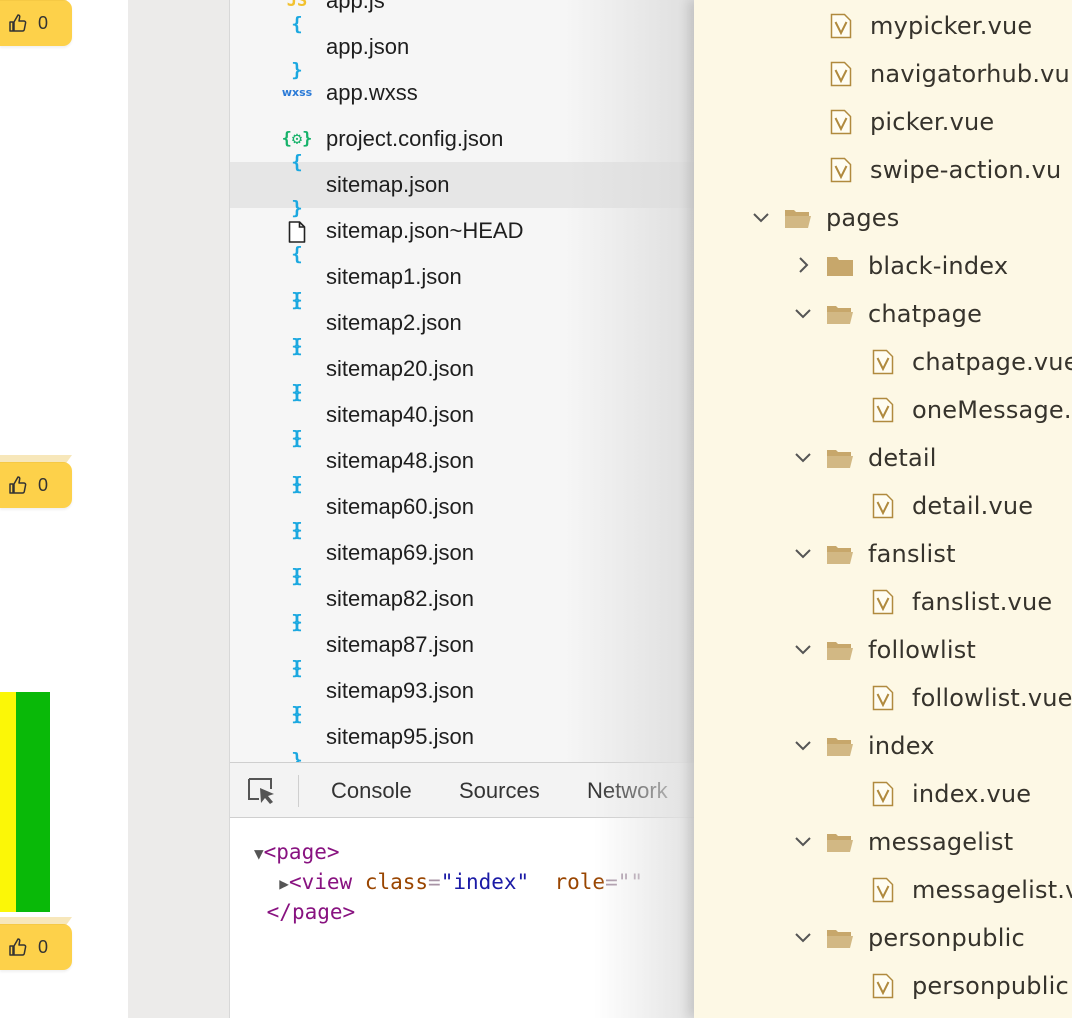 The height and width of the screenshot is (1018, 1072). Describe the element at coordinates (400, 552) in the screenshot. I see `file-name: sitemap69.json` at that location.